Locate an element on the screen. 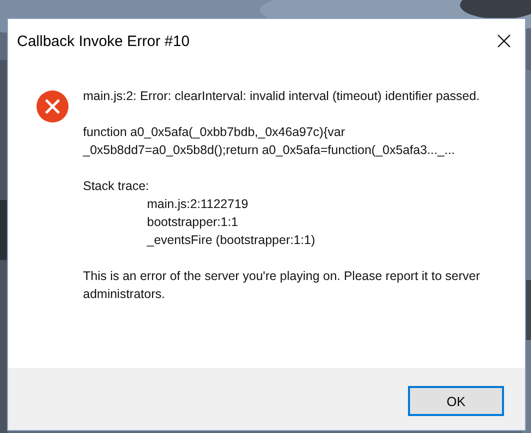 This screenshot has width=531, height=433. stack-frame: _eventsFire (bootstrapper:1:1) is located at coordinates (294, 240).